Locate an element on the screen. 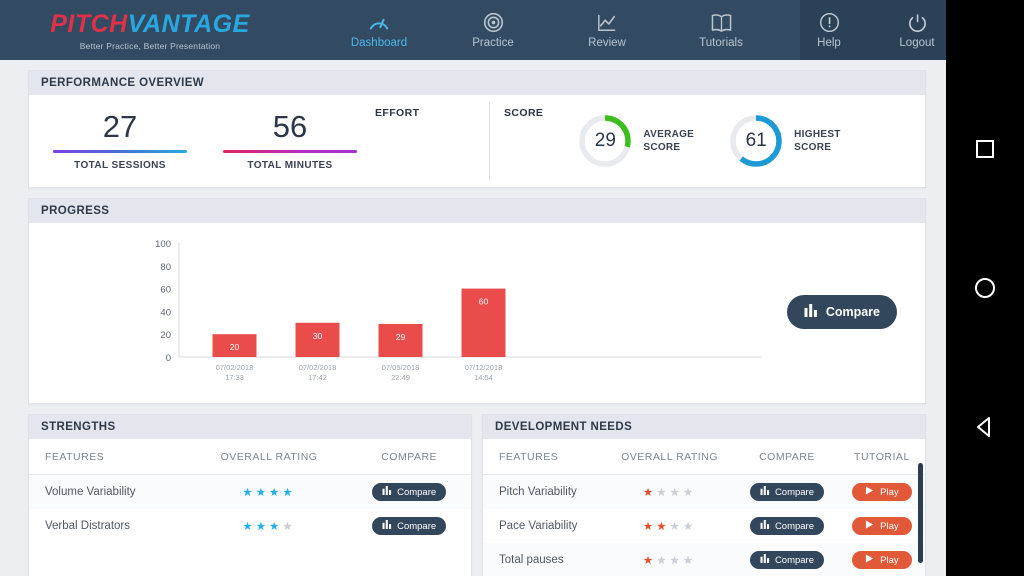 The width and height of the screenshot is (1024, 576). svg-text: 17:33 is located at coordinates (234, 377).